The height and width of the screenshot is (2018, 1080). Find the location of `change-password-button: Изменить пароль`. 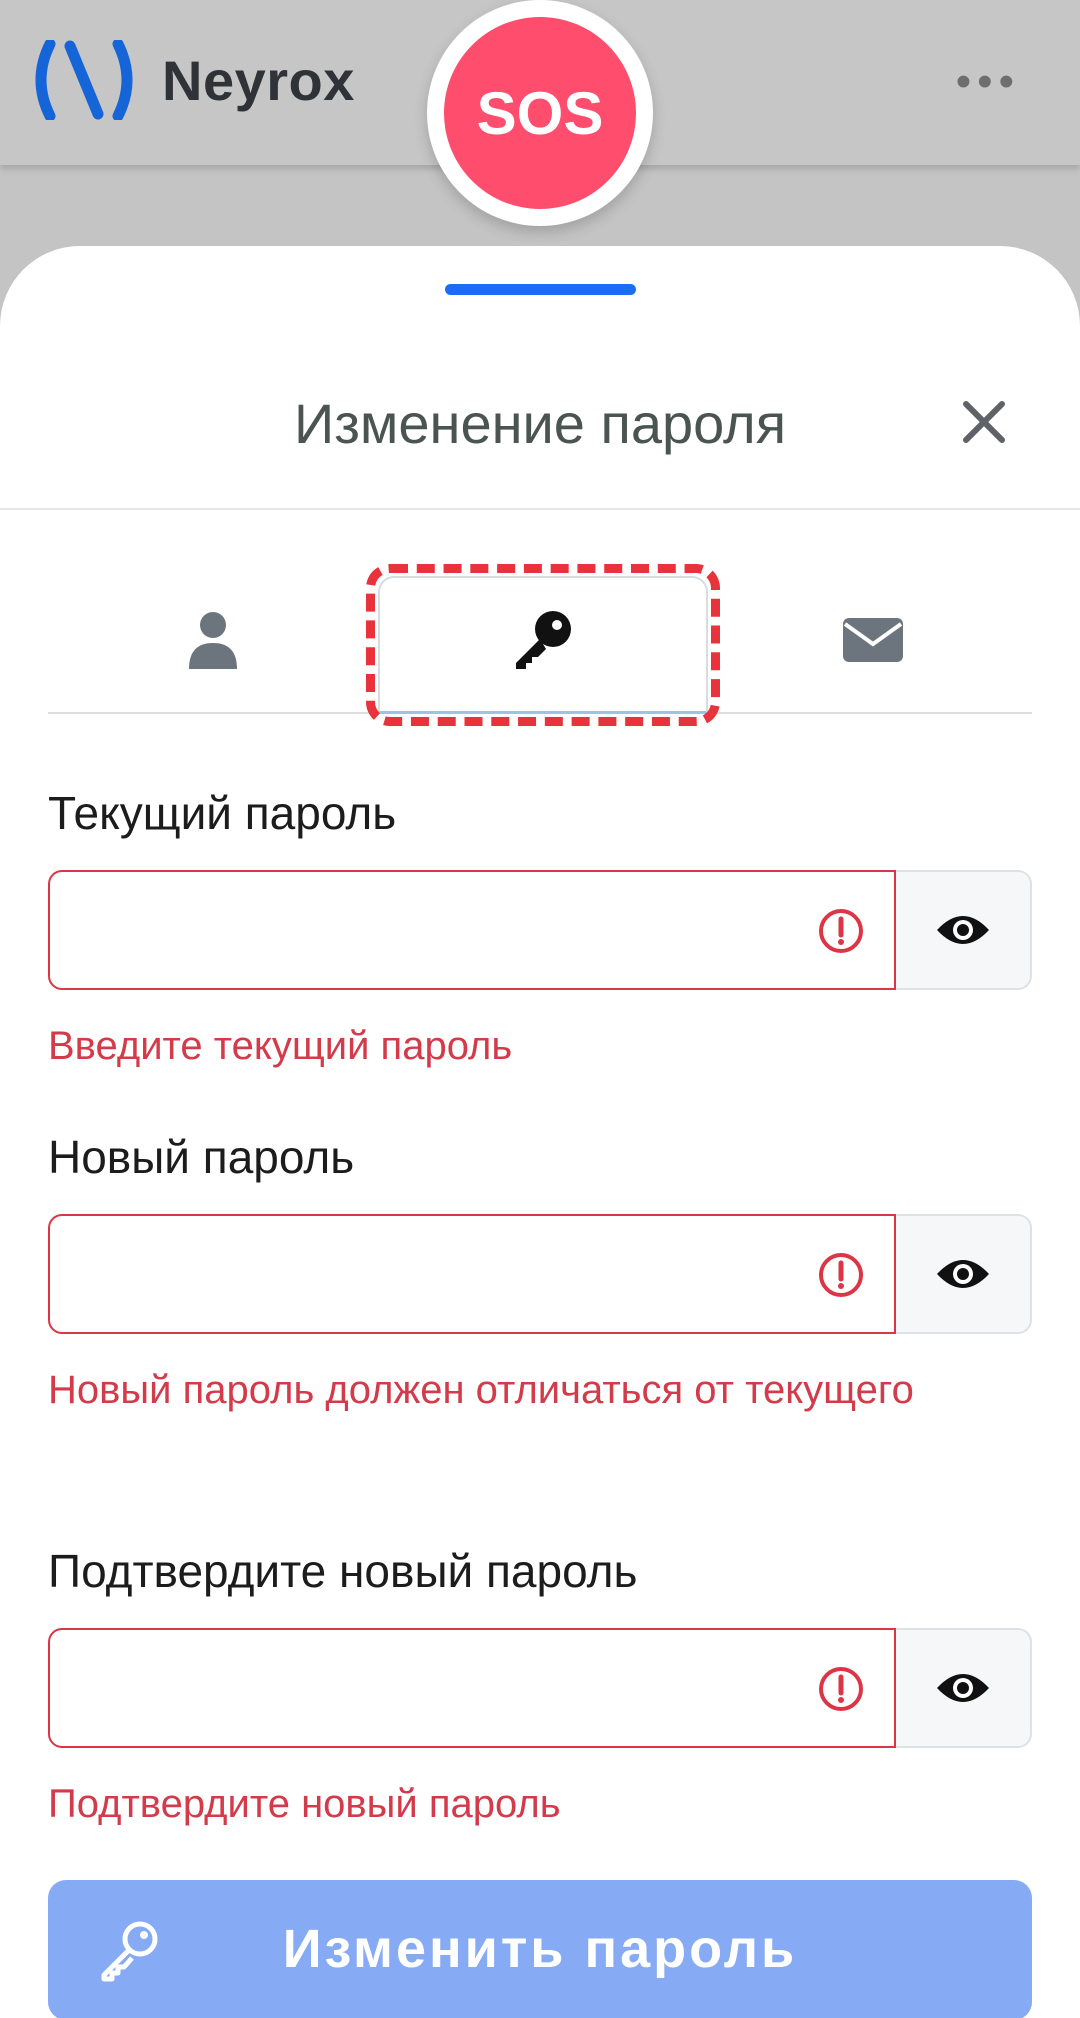

change-password-button: Изменить пароль is located at coordinates (540, 1949).